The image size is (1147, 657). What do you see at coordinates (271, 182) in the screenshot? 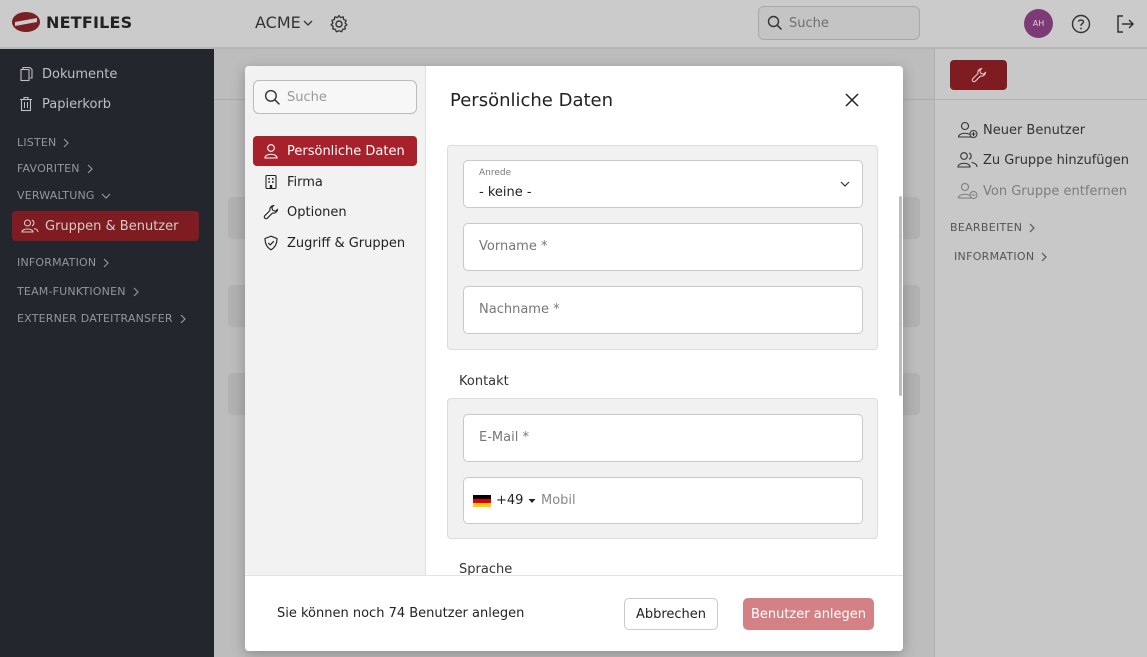
I see `building-icon` at bounding box center [271, 182].